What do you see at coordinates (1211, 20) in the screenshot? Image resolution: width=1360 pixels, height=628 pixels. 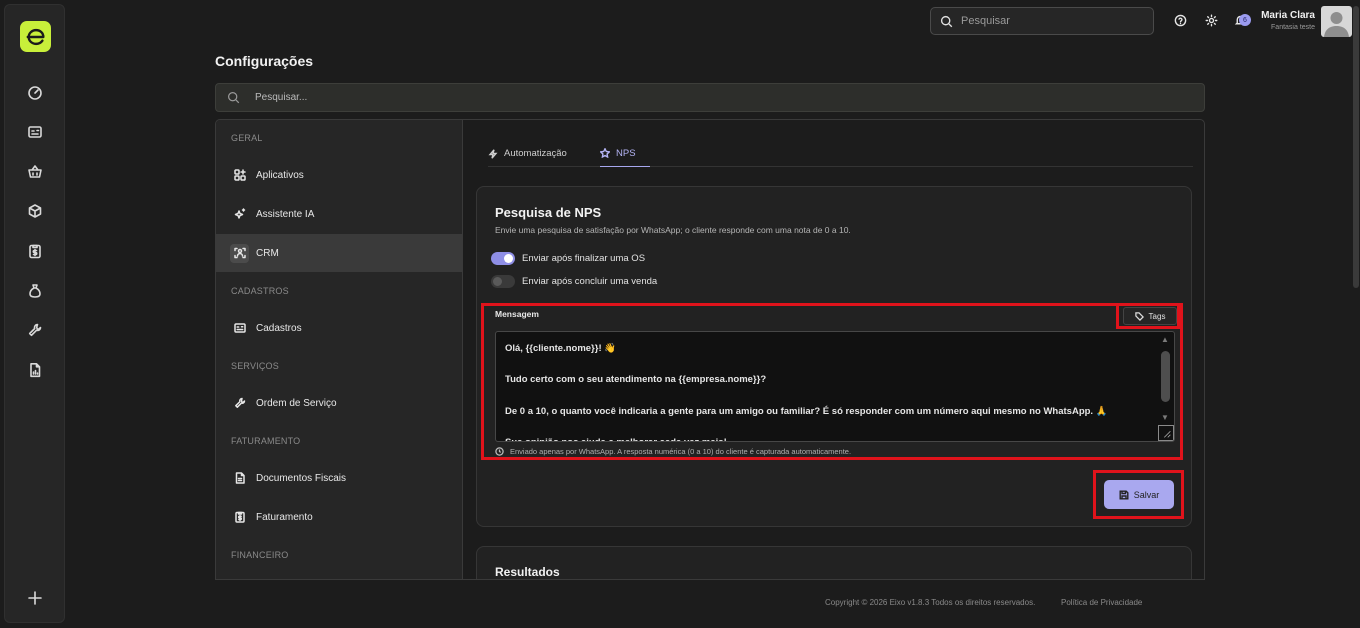 I see `theme-sun-icon` at bounding box center [1211, 20].